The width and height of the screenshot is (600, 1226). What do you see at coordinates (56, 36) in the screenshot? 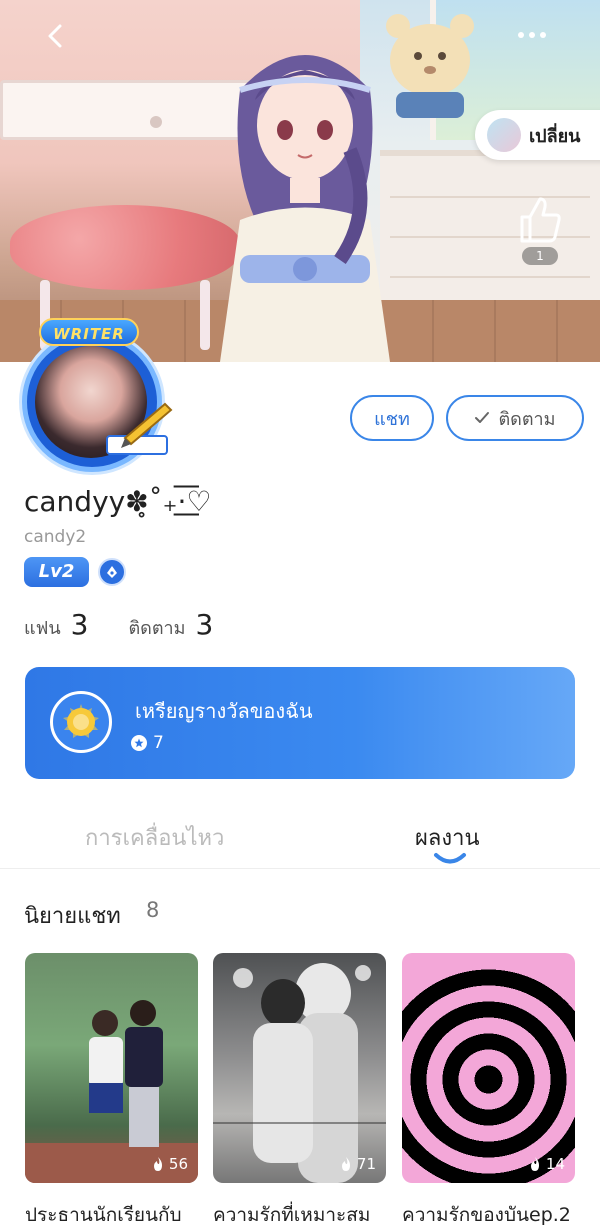
I see `back-icon` at bounding box center [56, 36].